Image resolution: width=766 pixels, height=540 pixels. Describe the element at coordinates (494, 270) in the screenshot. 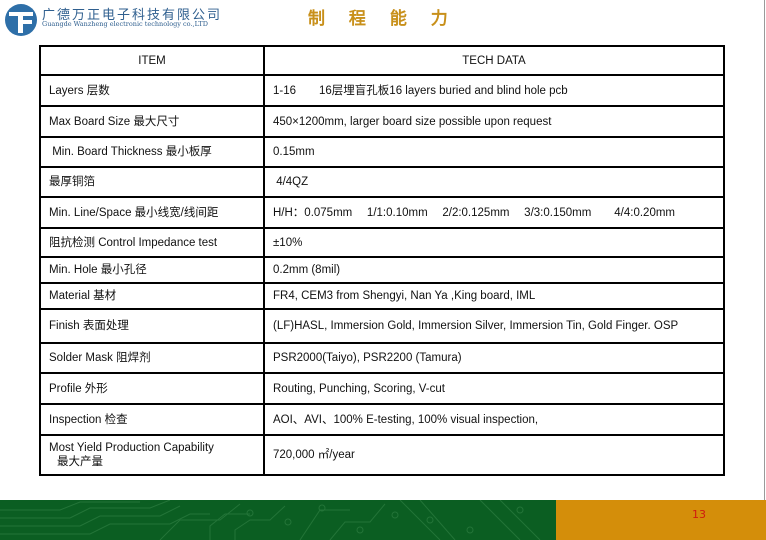

I see `tech-data-cell: 0.2mm (8mil)` at that location.